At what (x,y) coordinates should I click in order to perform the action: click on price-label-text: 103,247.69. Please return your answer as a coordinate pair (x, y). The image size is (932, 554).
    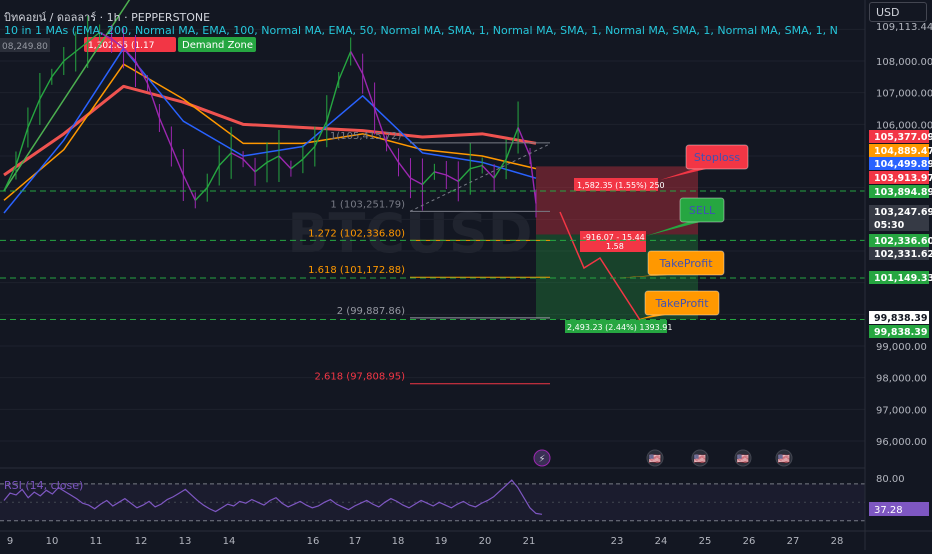
    Looking at the image, I should click on (903, 212).